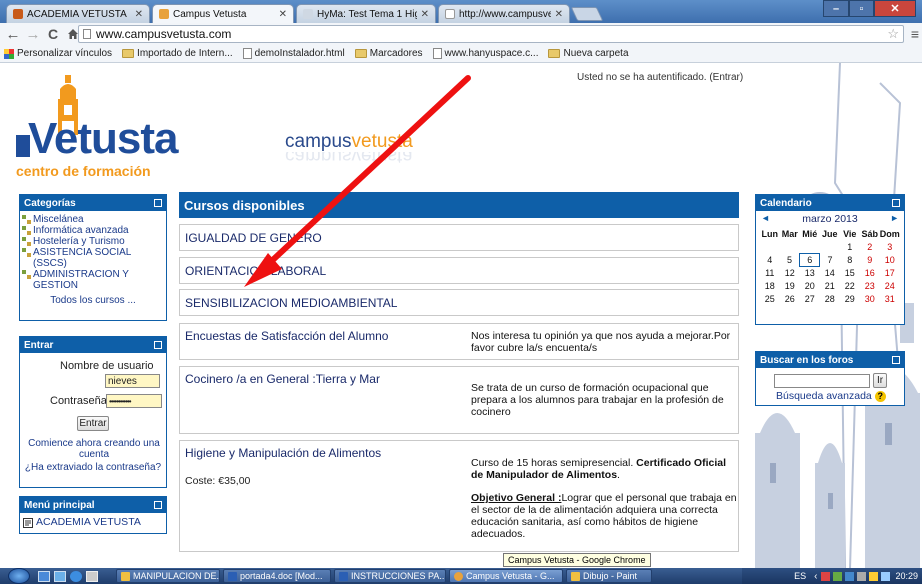 The image size is (922, 584). What do you see at coordinates (291, 303) in the screenshot?
I see `course-name-link: SENSIBILIZACION MEDIOAMBIENTAL` at bounding box center [291, 303].